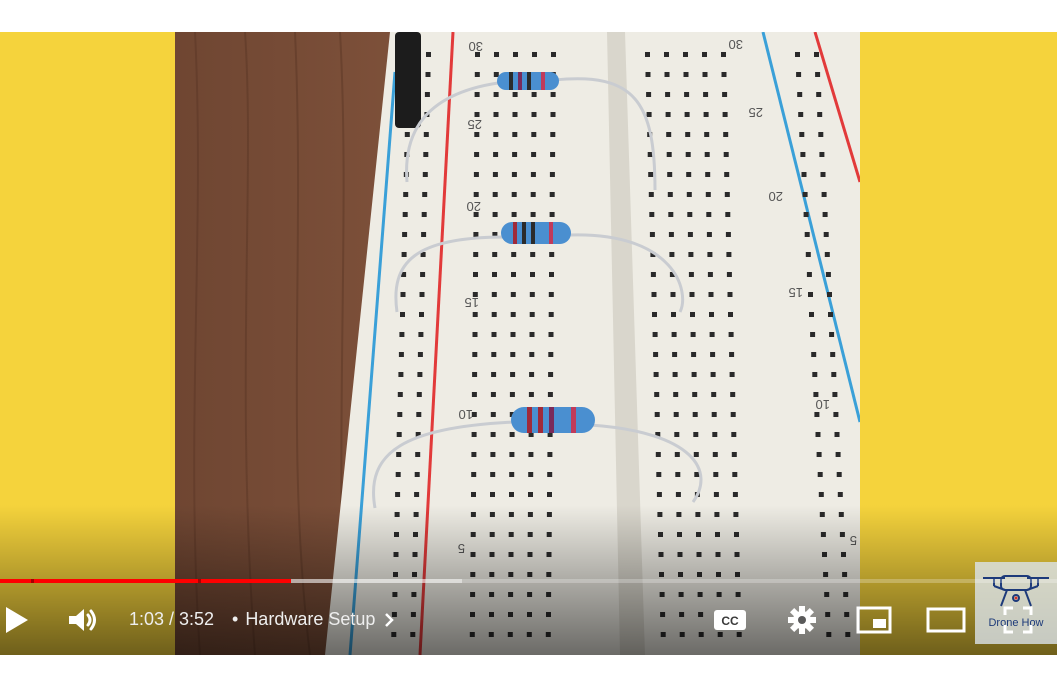 This screenshot has height=681, width=1057. I want to click on played-fill, so click(145, 581).